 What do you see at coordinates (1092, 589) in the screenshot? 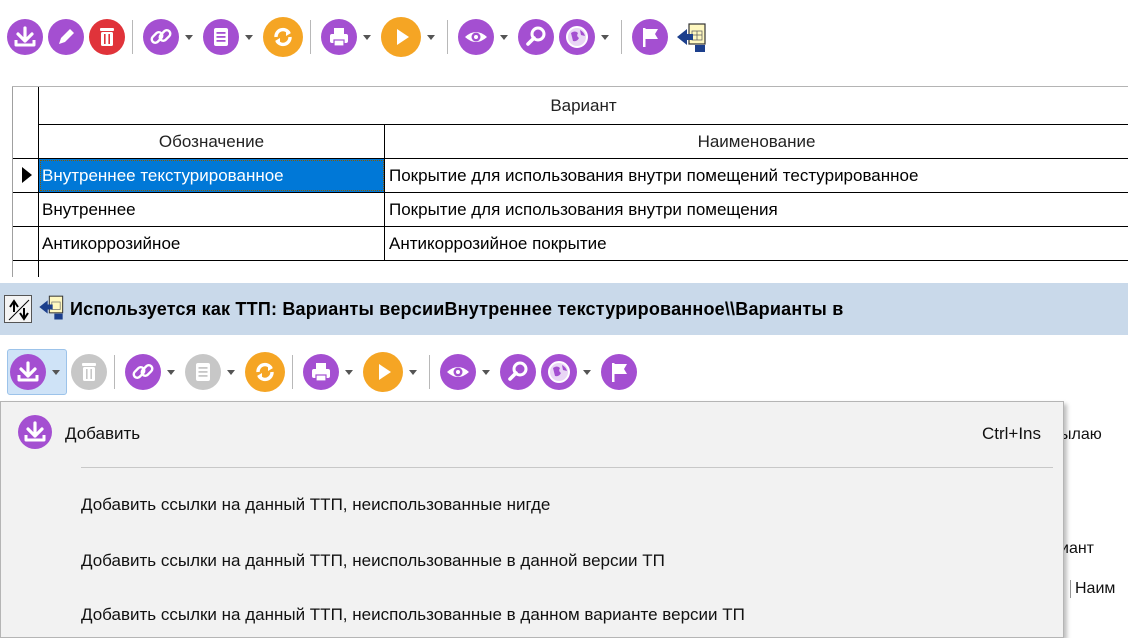
I see `background-text: Наим` at bounding box center [1092, 589].